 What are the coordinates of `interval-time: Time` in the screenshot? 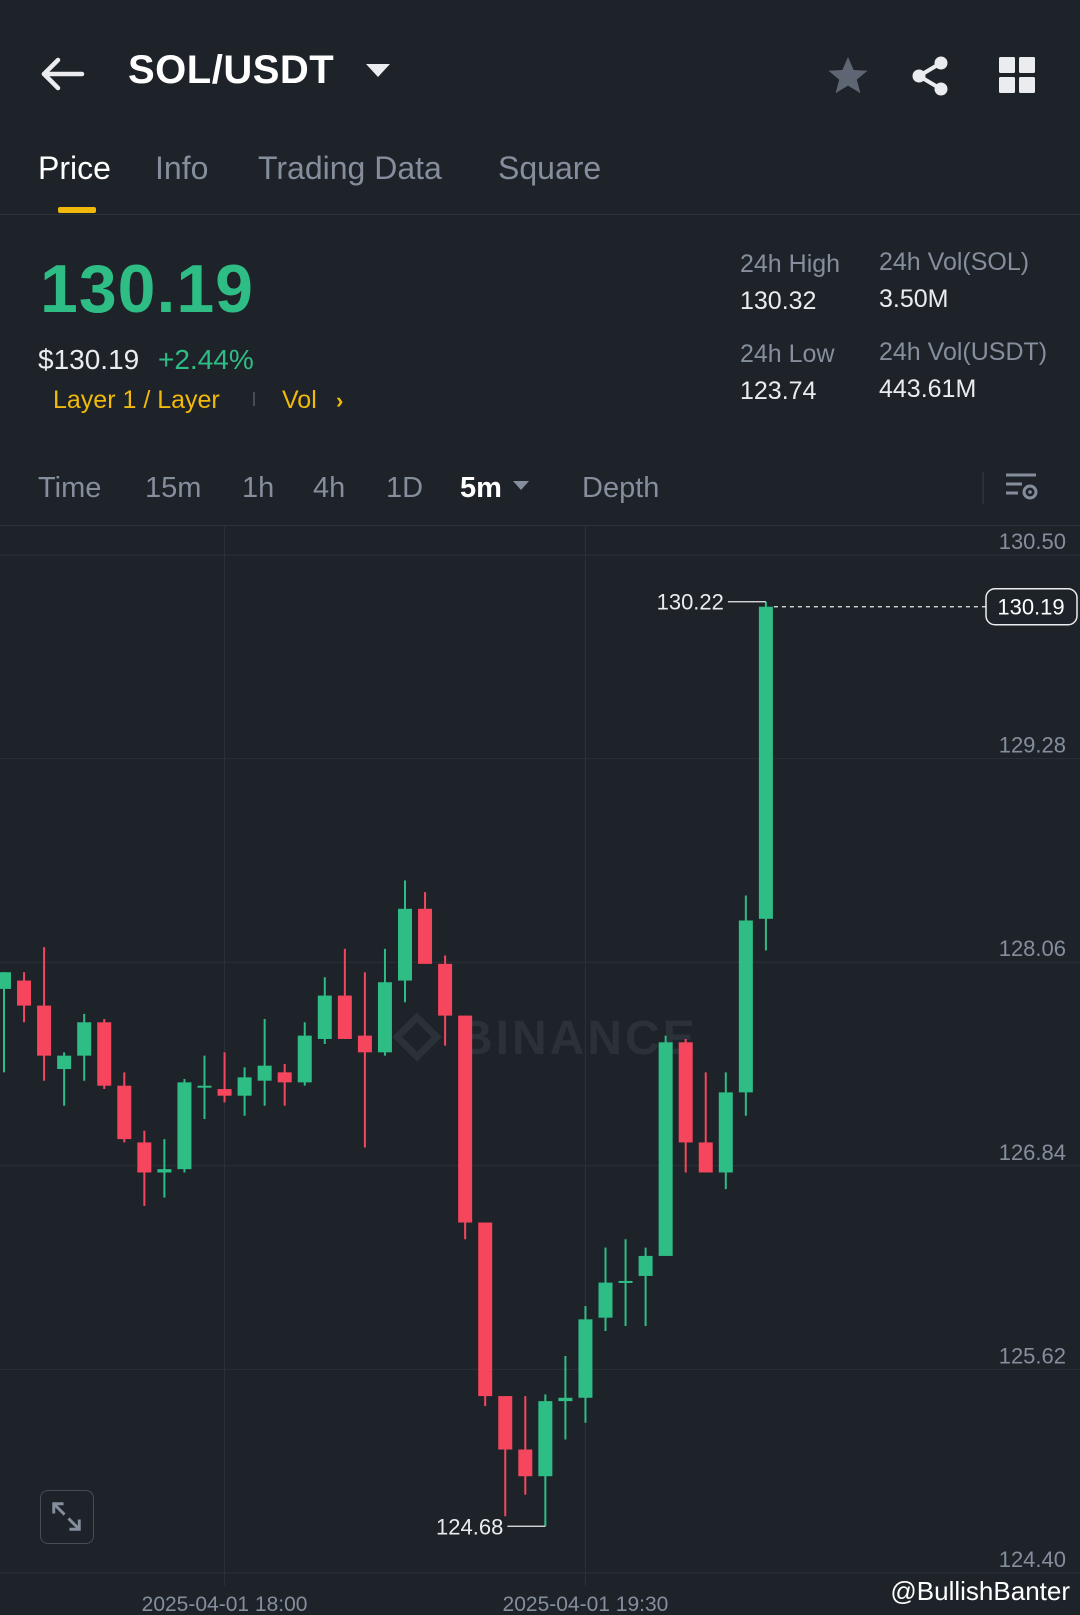 It's located at (69, 488).